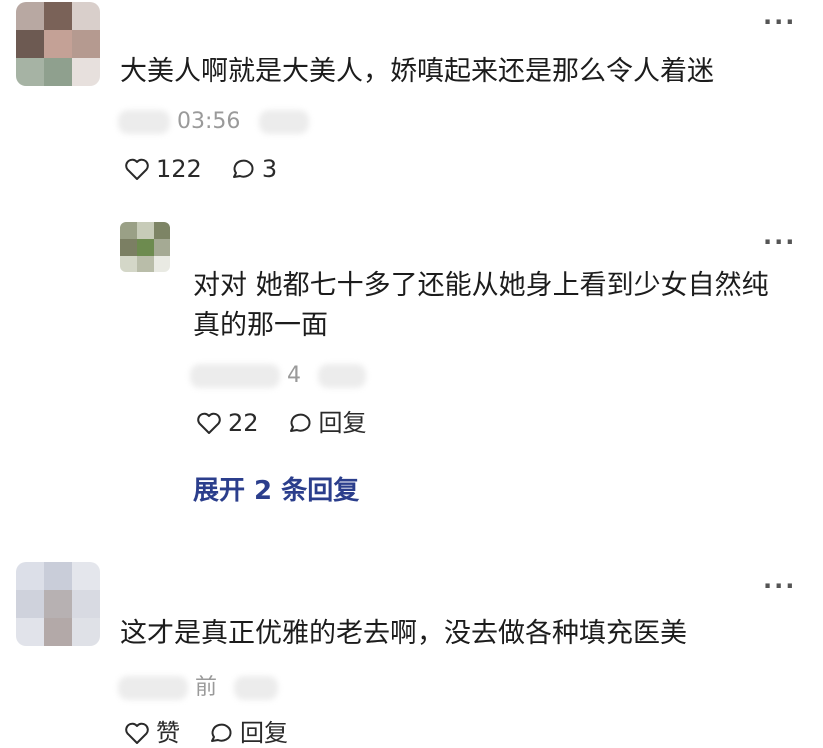 The image size is (823, 748). I want to click on reply-meta: 4, so click(278, 376).